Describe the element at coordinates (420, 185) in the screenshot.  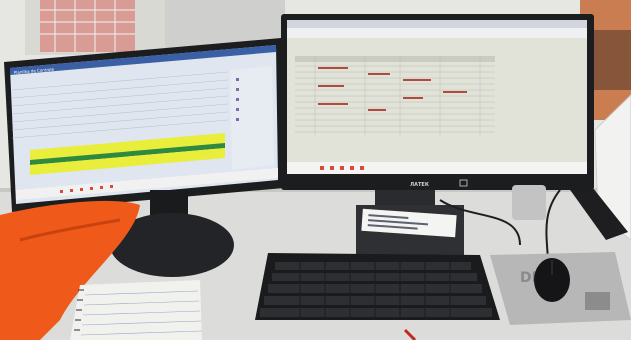
I see `right-monitor-brand: ЛАТЕК` at that location.